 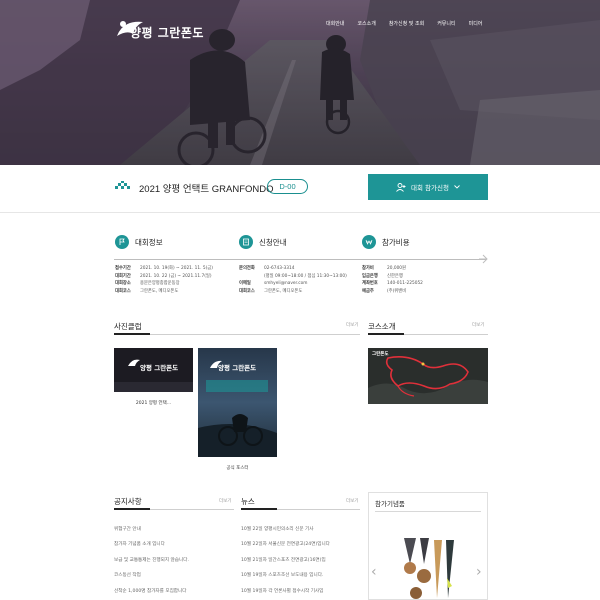 What do you see at coordinates (167, 32) in the screenshot?
I see `logo-text: 양평 그란폰도` at bounding box center [167, 32].